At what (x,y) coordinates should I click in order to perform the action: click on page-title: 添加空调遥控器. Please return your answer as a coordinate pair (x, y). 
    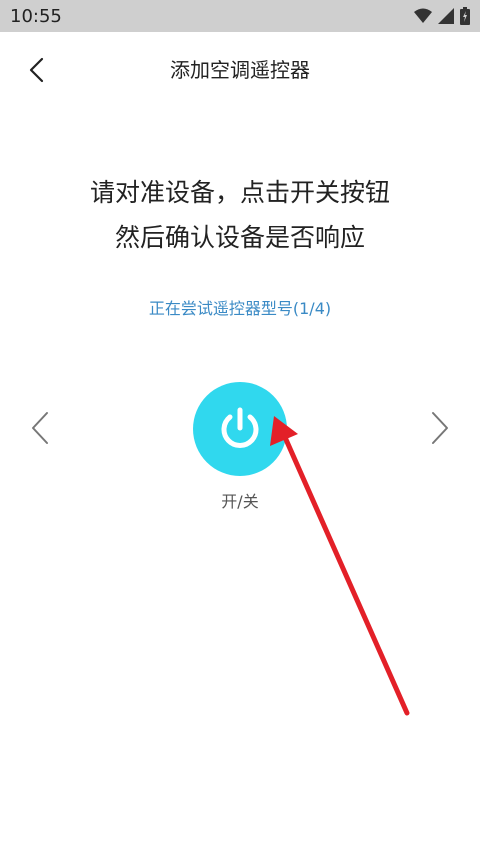
    Looking at the image, I should click on (240, 70).